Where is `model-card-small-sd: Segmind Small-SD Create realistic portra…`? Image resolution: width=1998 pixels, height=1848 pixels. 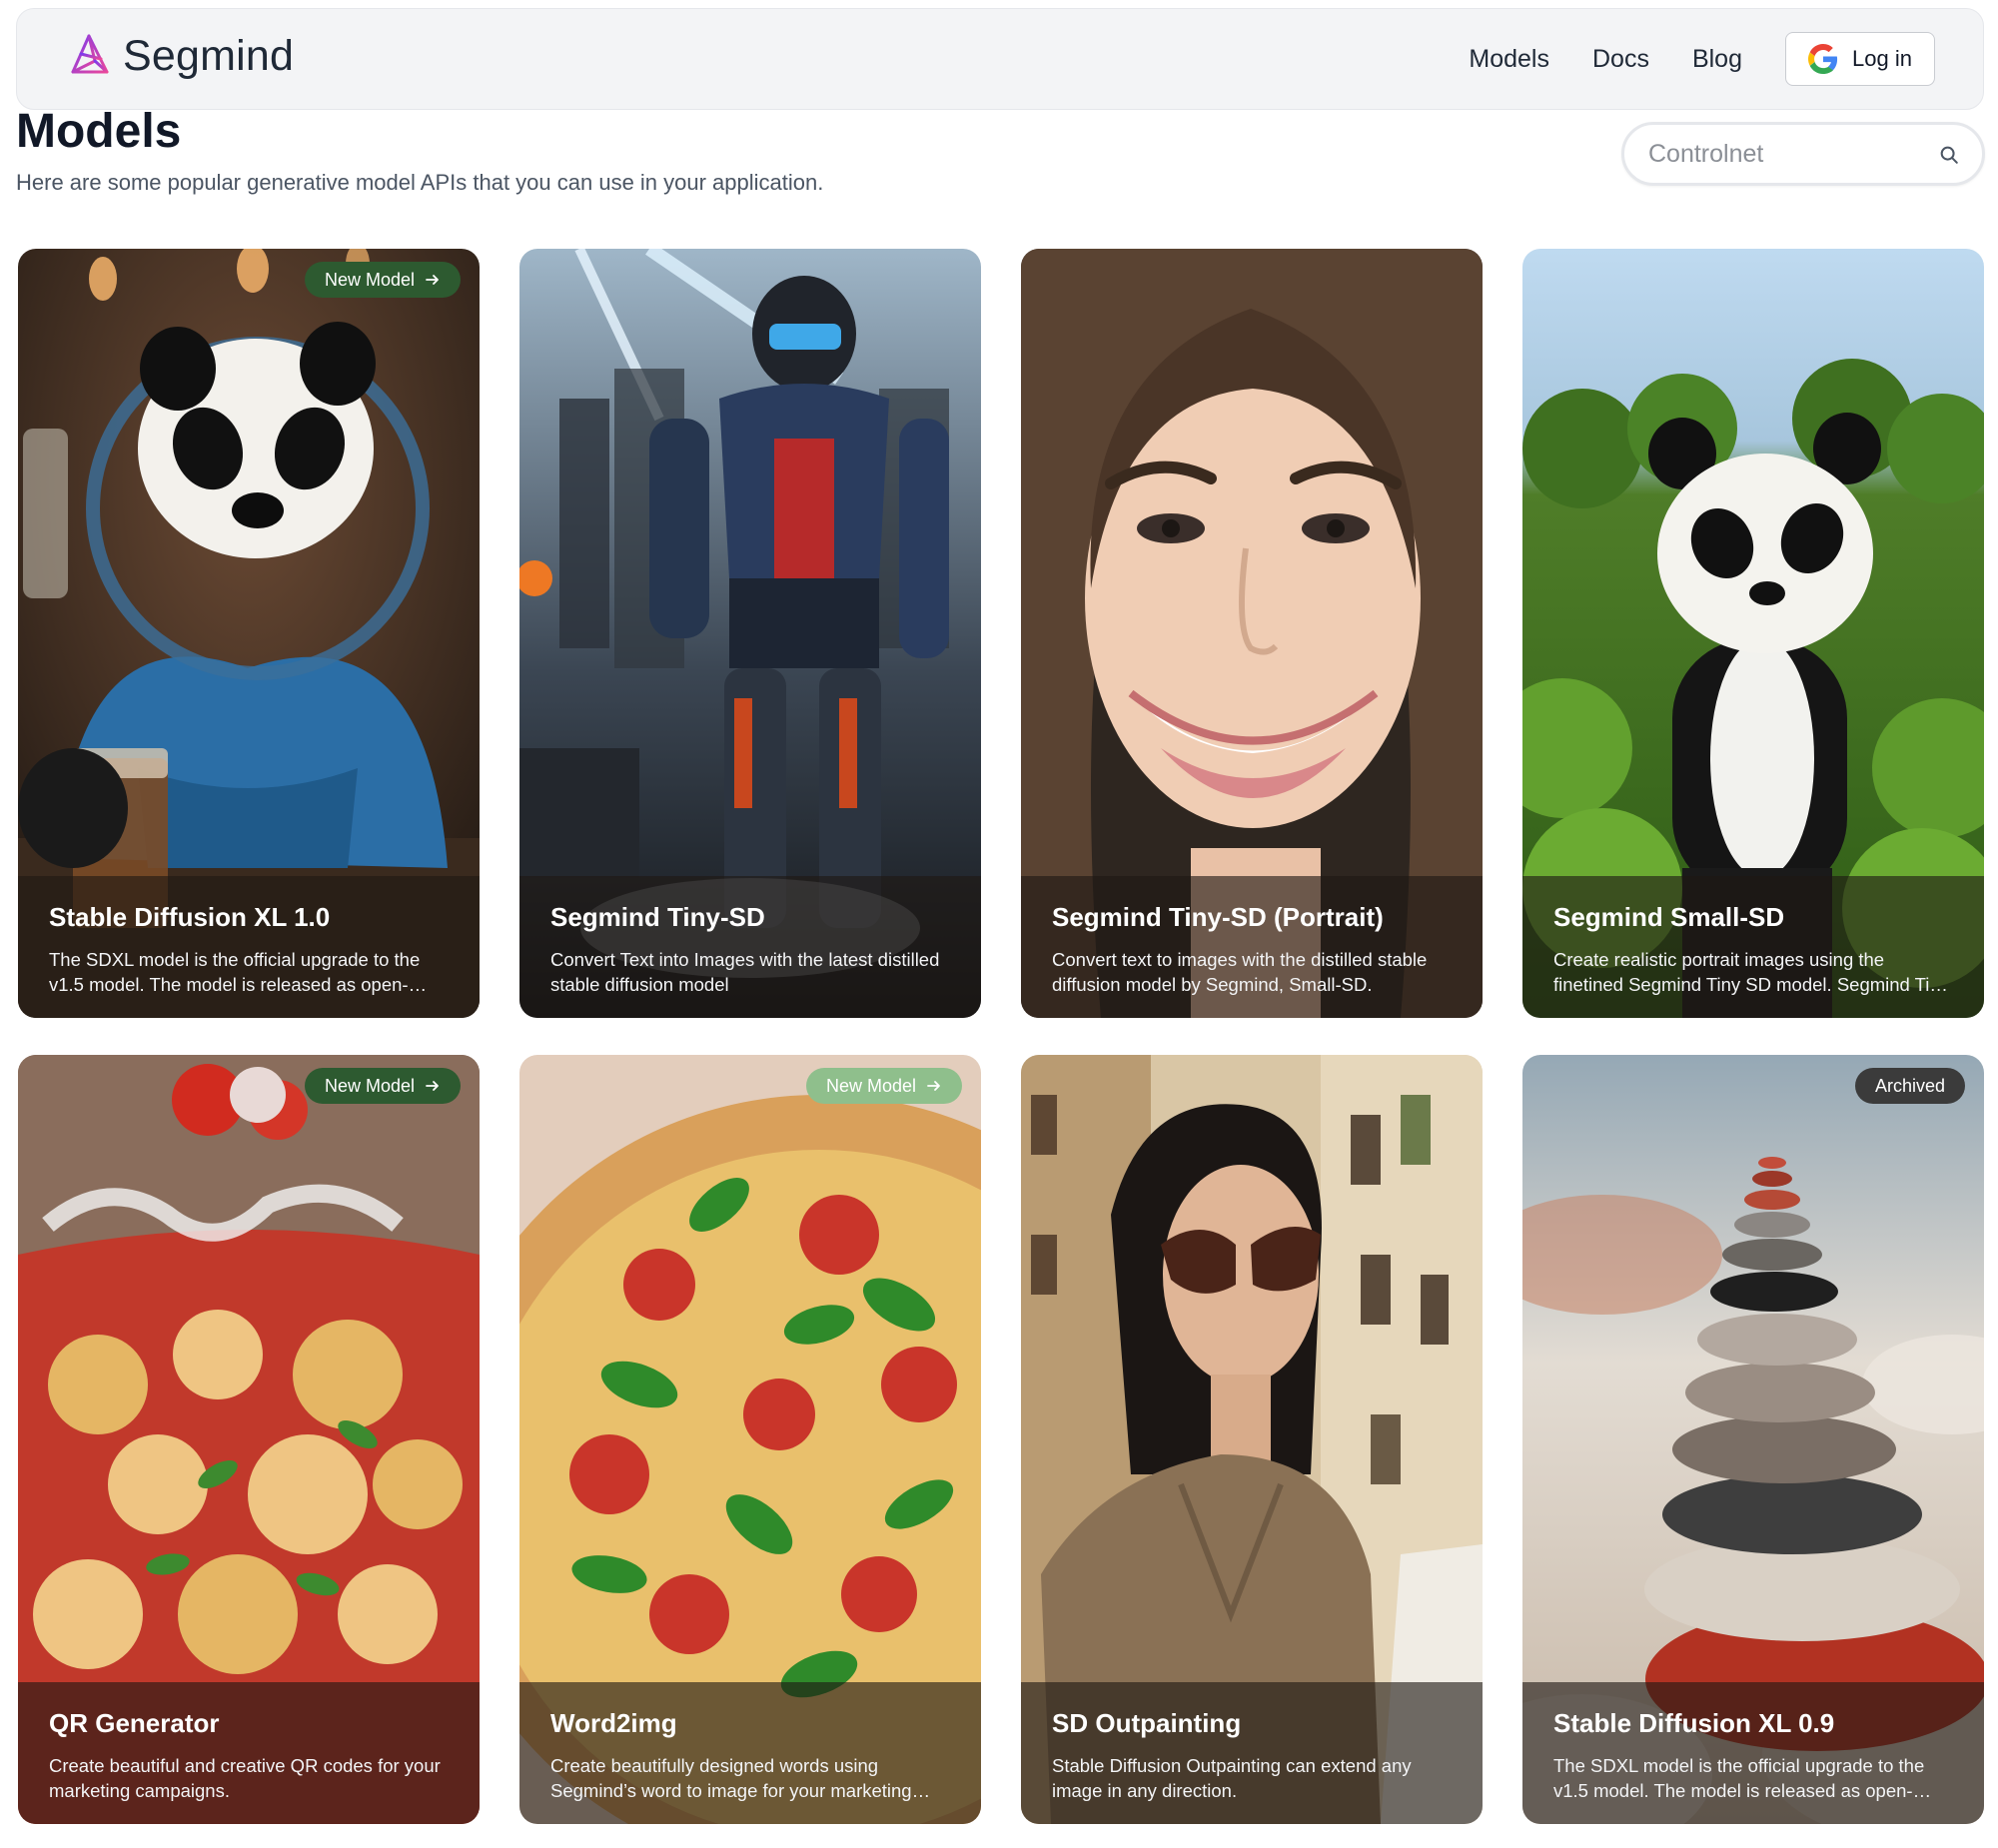 model-card-small-sd: Segmind Small-SD Create realistic portra… is located at coordinates (1753, 633).